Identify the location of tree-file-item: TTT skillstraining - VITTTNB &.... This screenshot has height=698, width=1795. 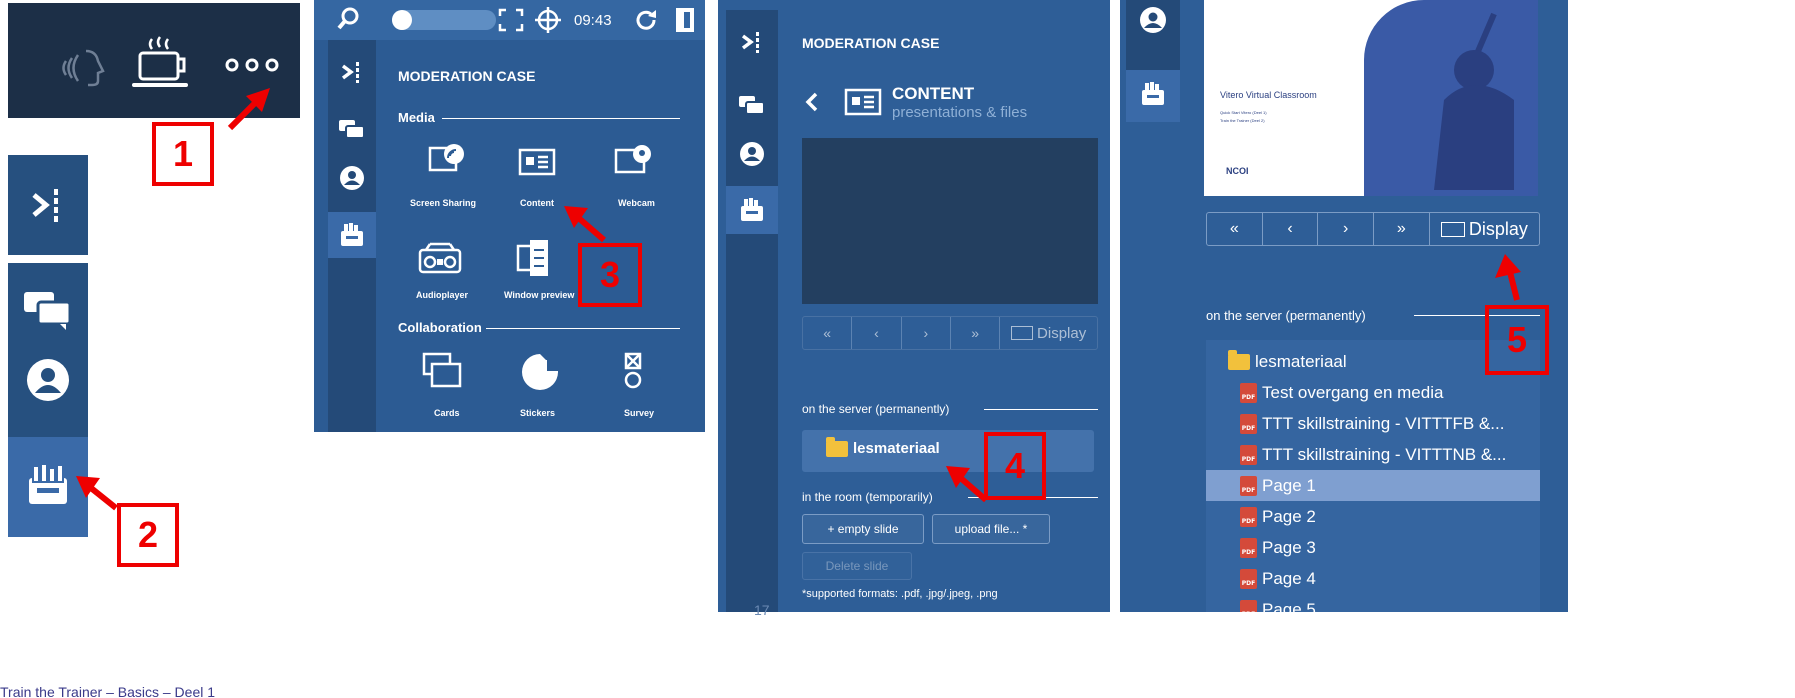
(1373, 454).